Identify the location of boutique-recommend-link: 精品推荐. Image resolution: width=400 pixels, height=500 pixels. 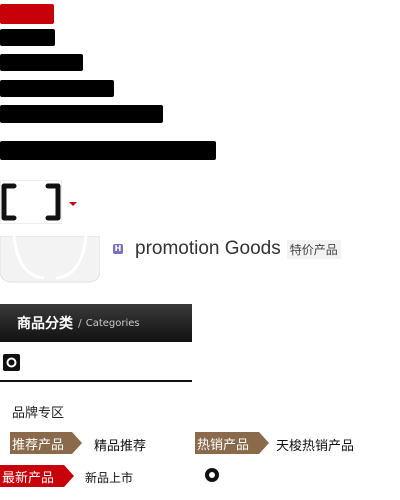
(120, 444).